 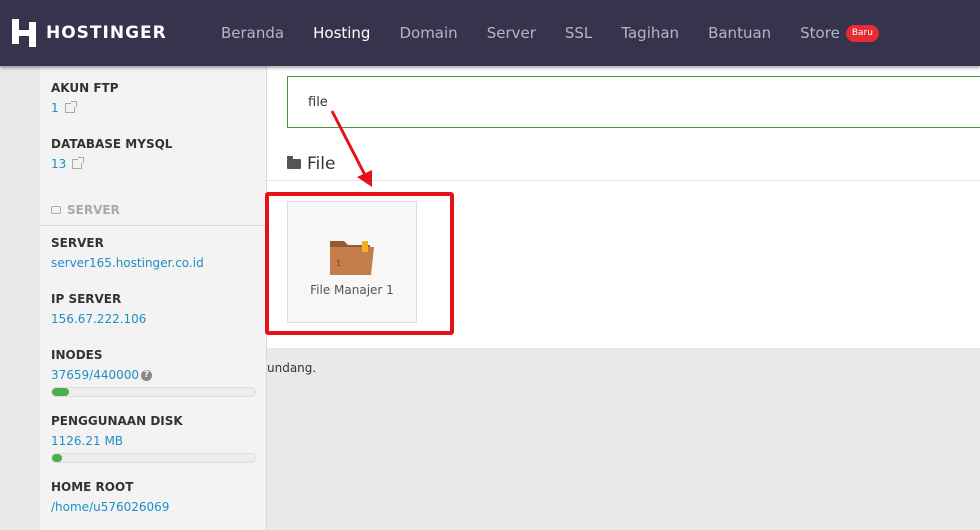 I want to click on nav-ssl: SSL, so click(x=578, y=33).